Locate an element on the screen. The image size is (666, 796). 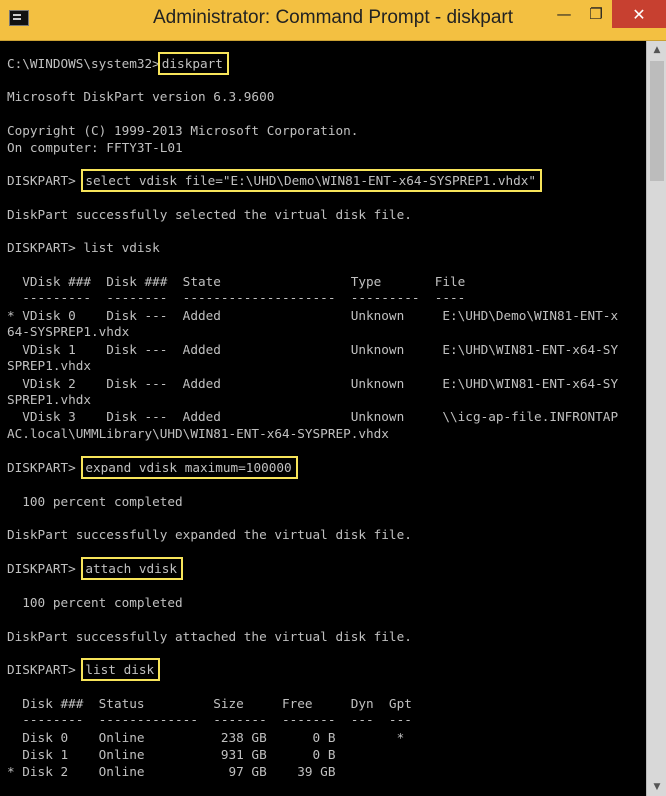
console-line: DISKPART> expand vdisk maximum=100000 is located at coordinates (152, 467).